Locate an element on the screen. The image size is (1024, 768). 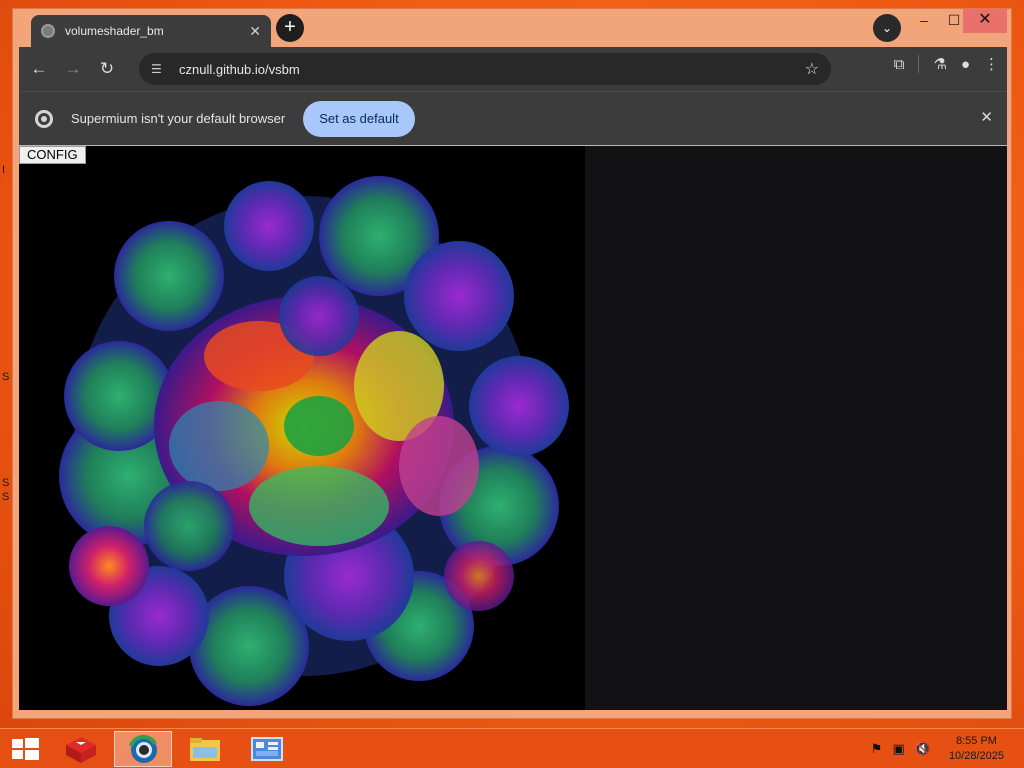
labs-flask-icon: ⚗ is located at coordinates (939, 64).